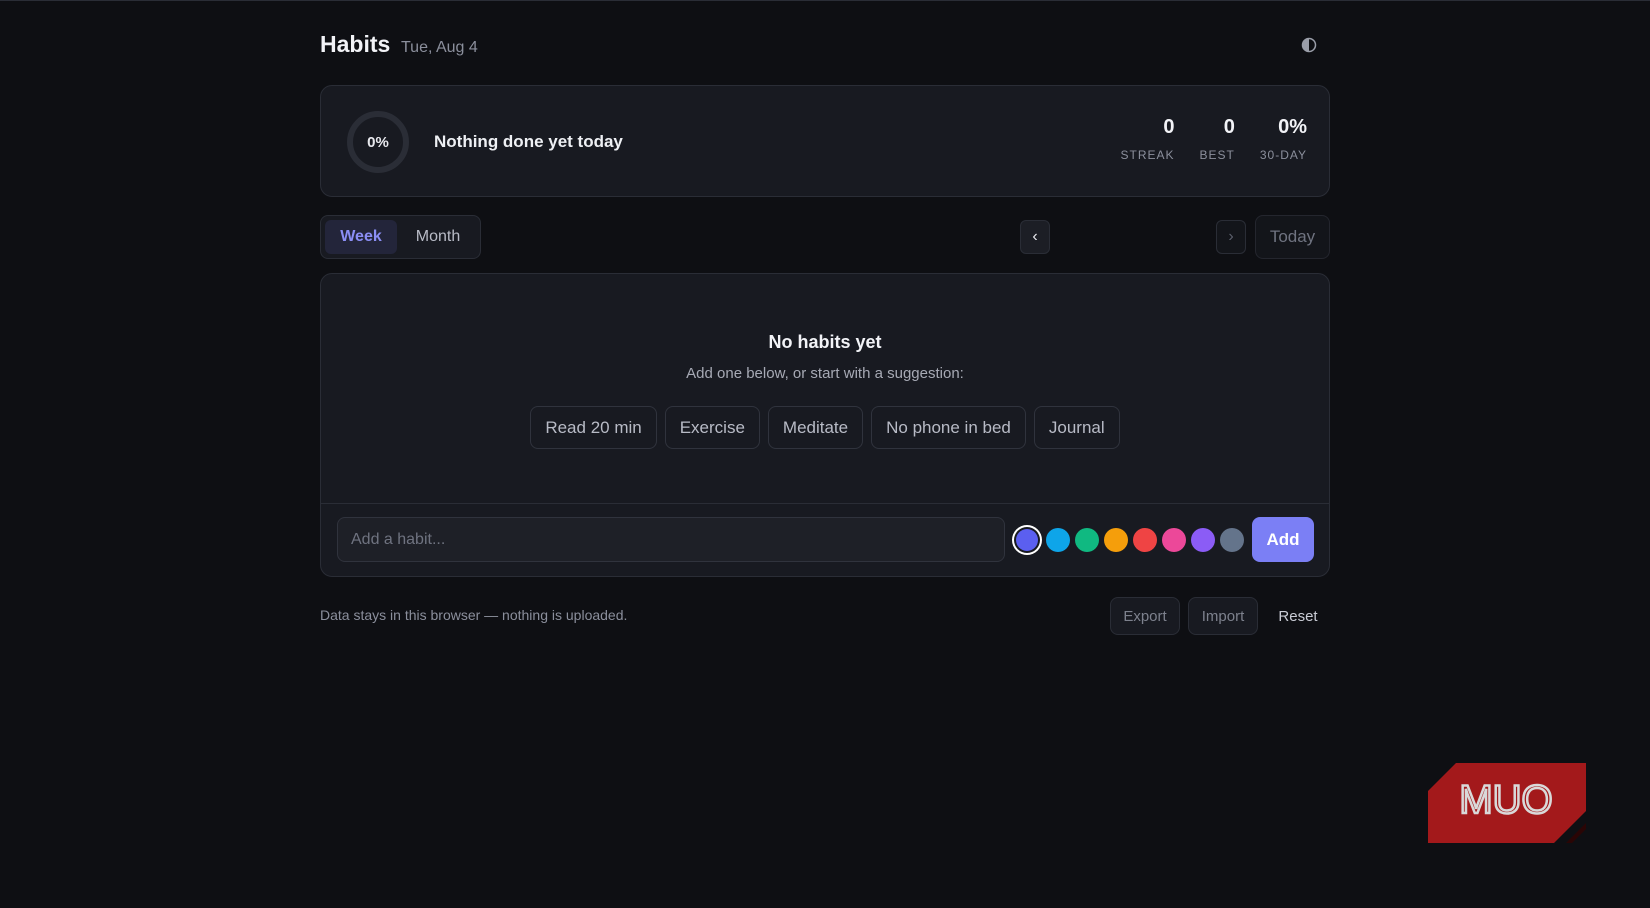 Image resolution: width=1650 pixels, height=908 pixels. Describe the element at coordinates (1145, 616) in the screenshot. I see `export-button: Export` at that location.